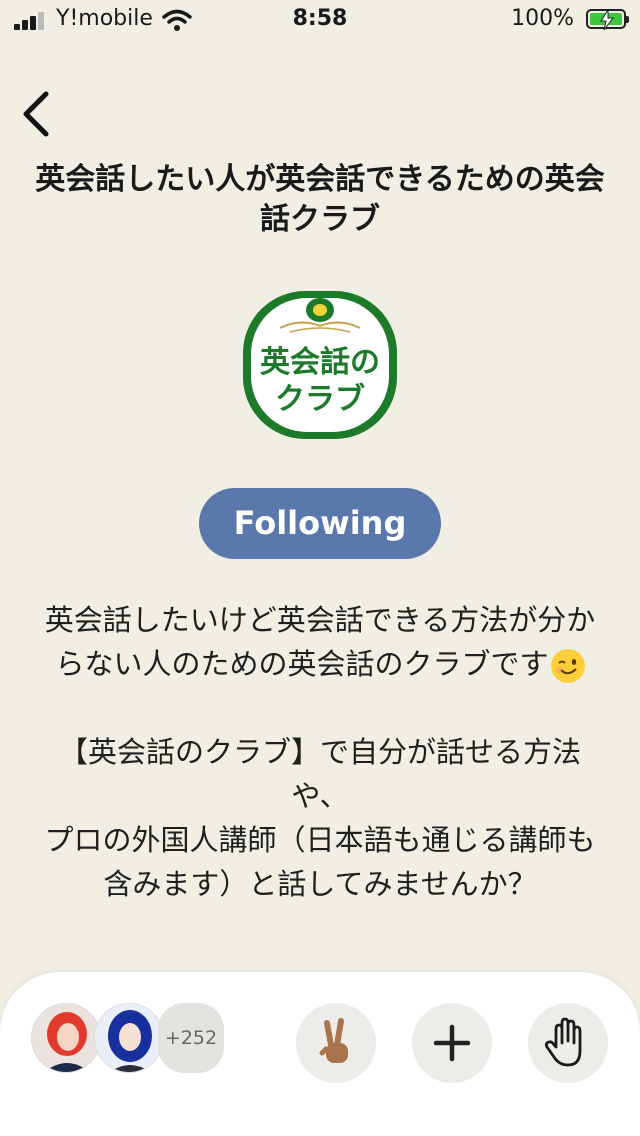 The image size is (640, 1136). I want to click on page-title: 英会話したい人が英会話できるための英会話クラブ, so click(320, 199).